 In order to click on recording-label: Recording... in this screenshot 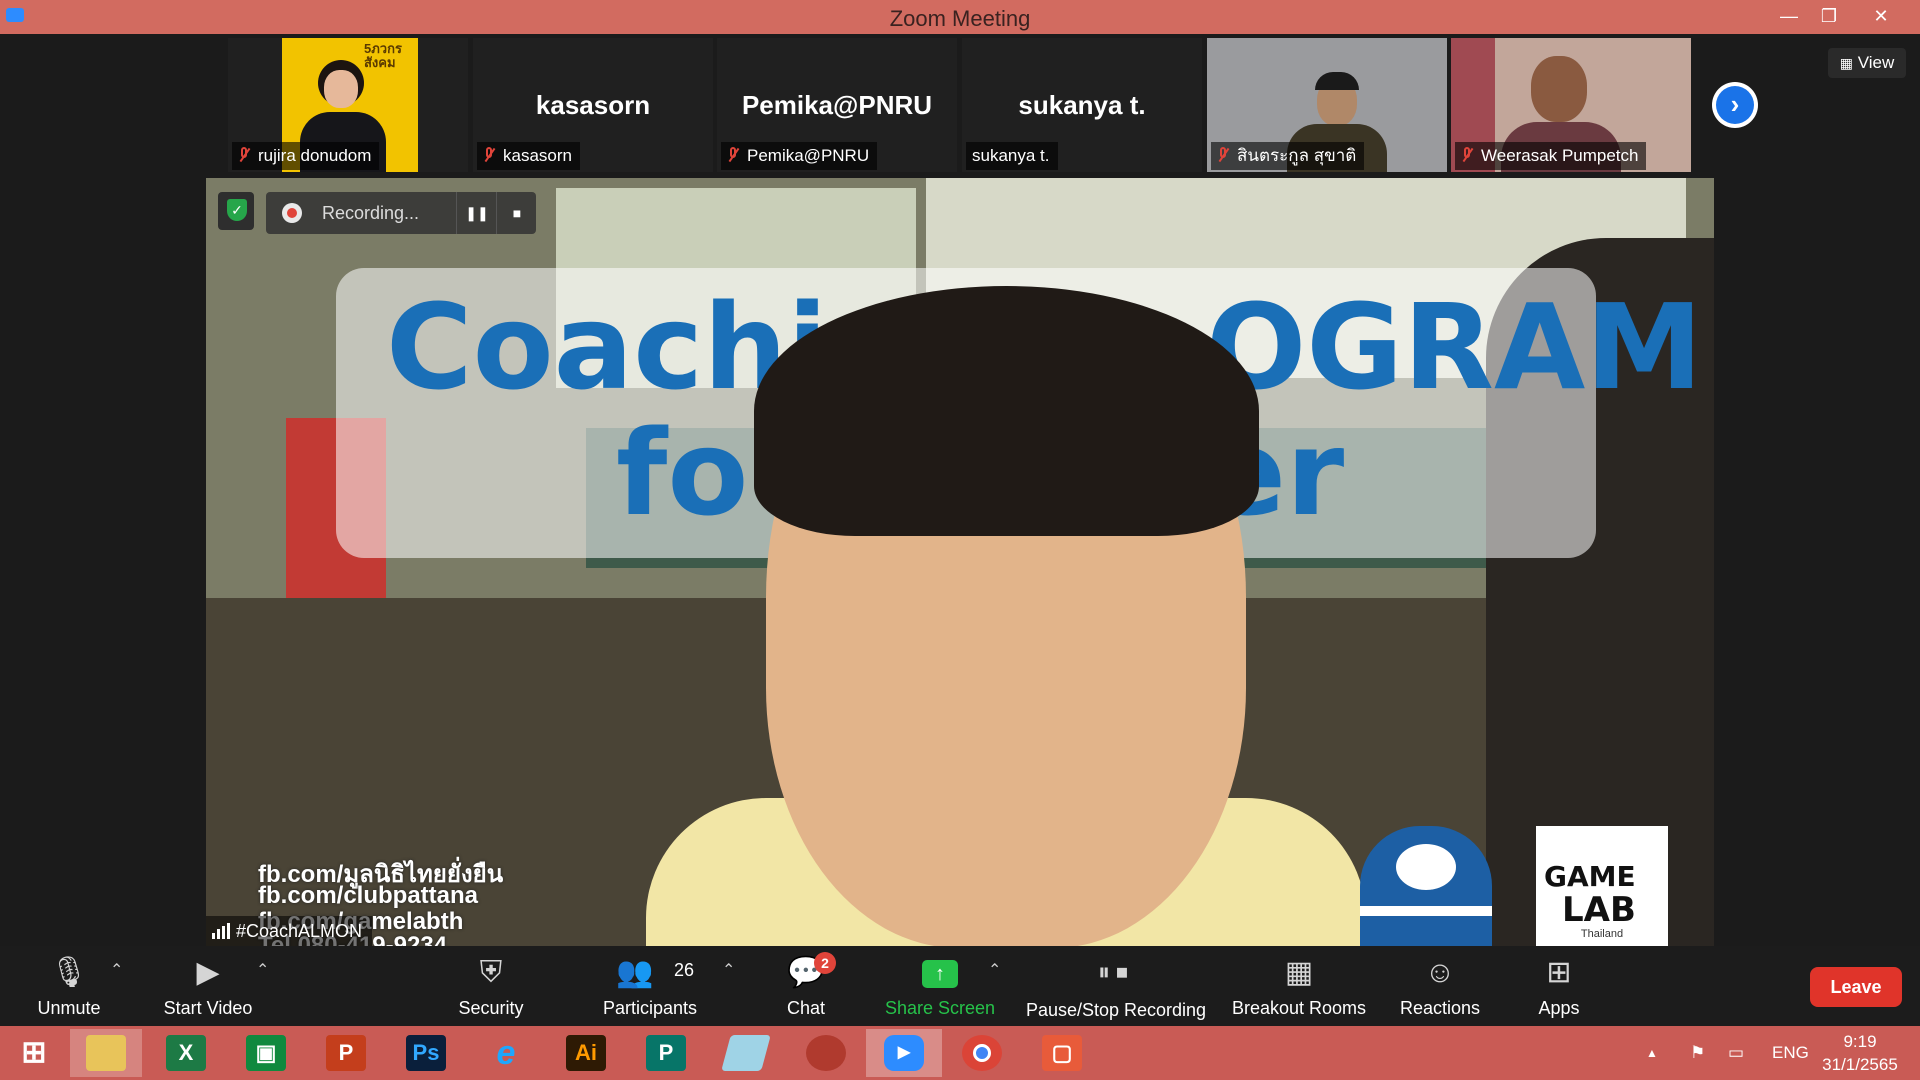, I will do `click(371, 213)`.